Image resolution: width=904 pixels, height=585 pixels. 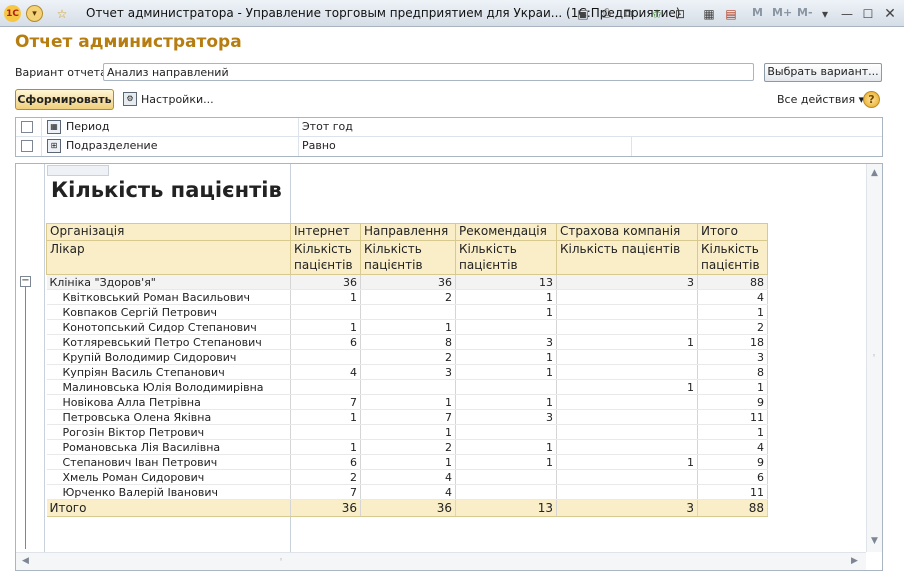 I want to click on scroll-down-icon: ▼, so click(x=874, y=541).